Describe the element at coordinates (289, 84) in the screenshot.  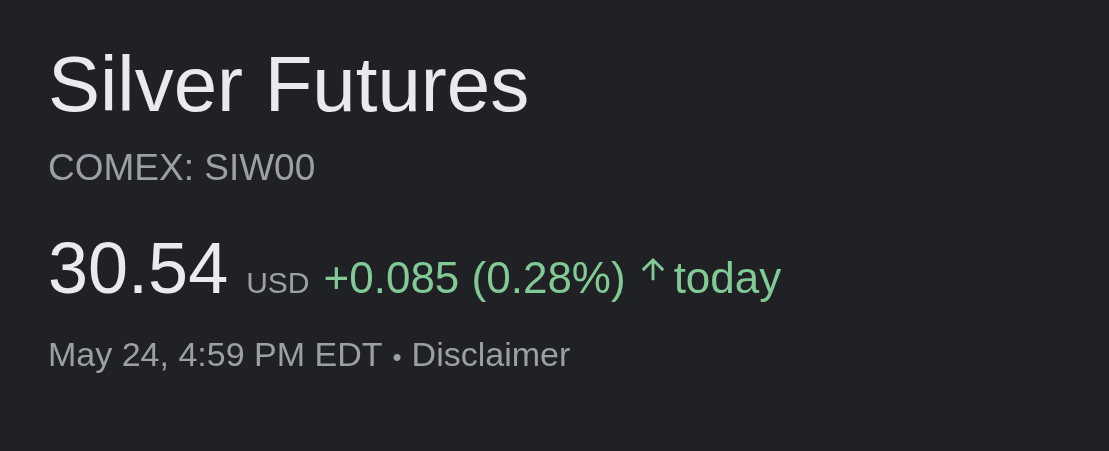
I see `quote-title: Silver Futures` at that location.